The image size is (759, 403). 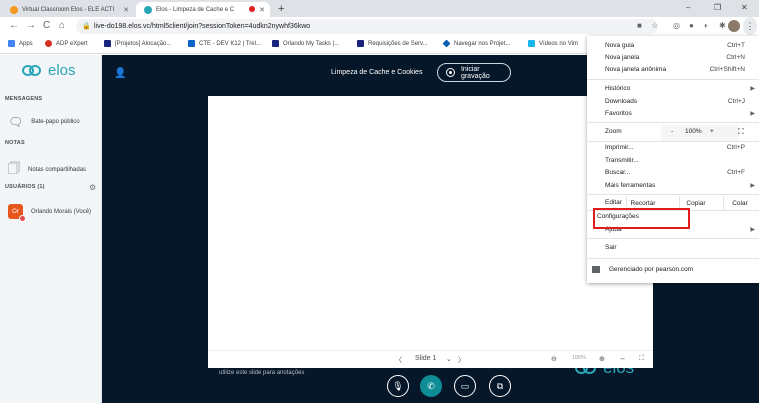 I want to click on user-icon: 👤, so click(x=120, y=73).